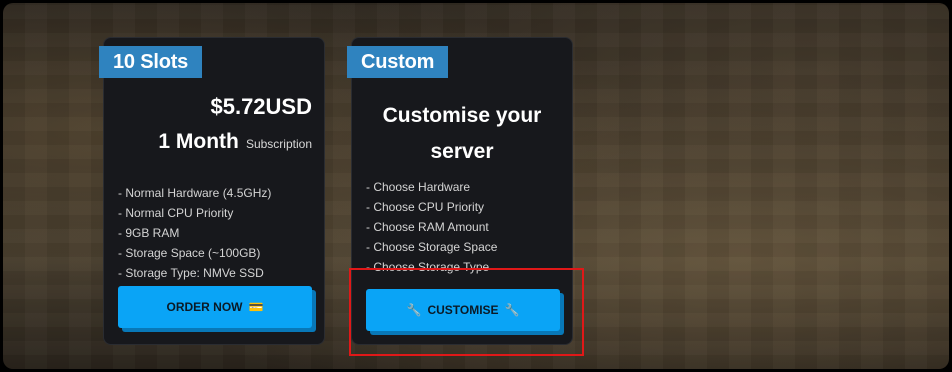 This screenshot has width=952, height=372. I want to click on credit-card-icon: 💳, so click(256, 307).